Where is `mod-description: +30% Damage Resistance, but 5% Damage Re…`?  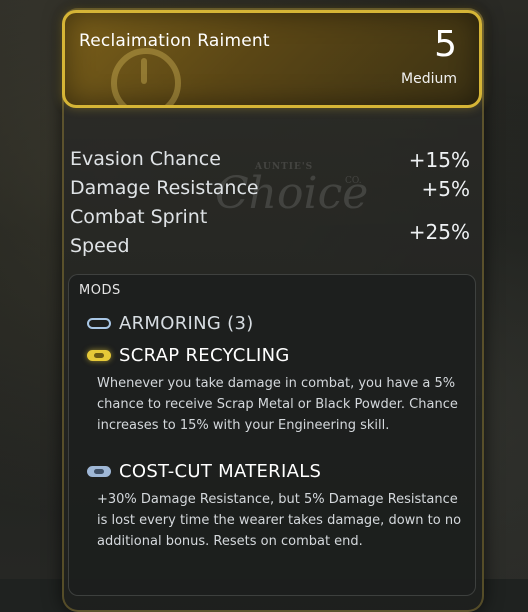 mod-description: +30% Damage Resistance, but 5% Damage Re… is located at coordinates (279, 520).